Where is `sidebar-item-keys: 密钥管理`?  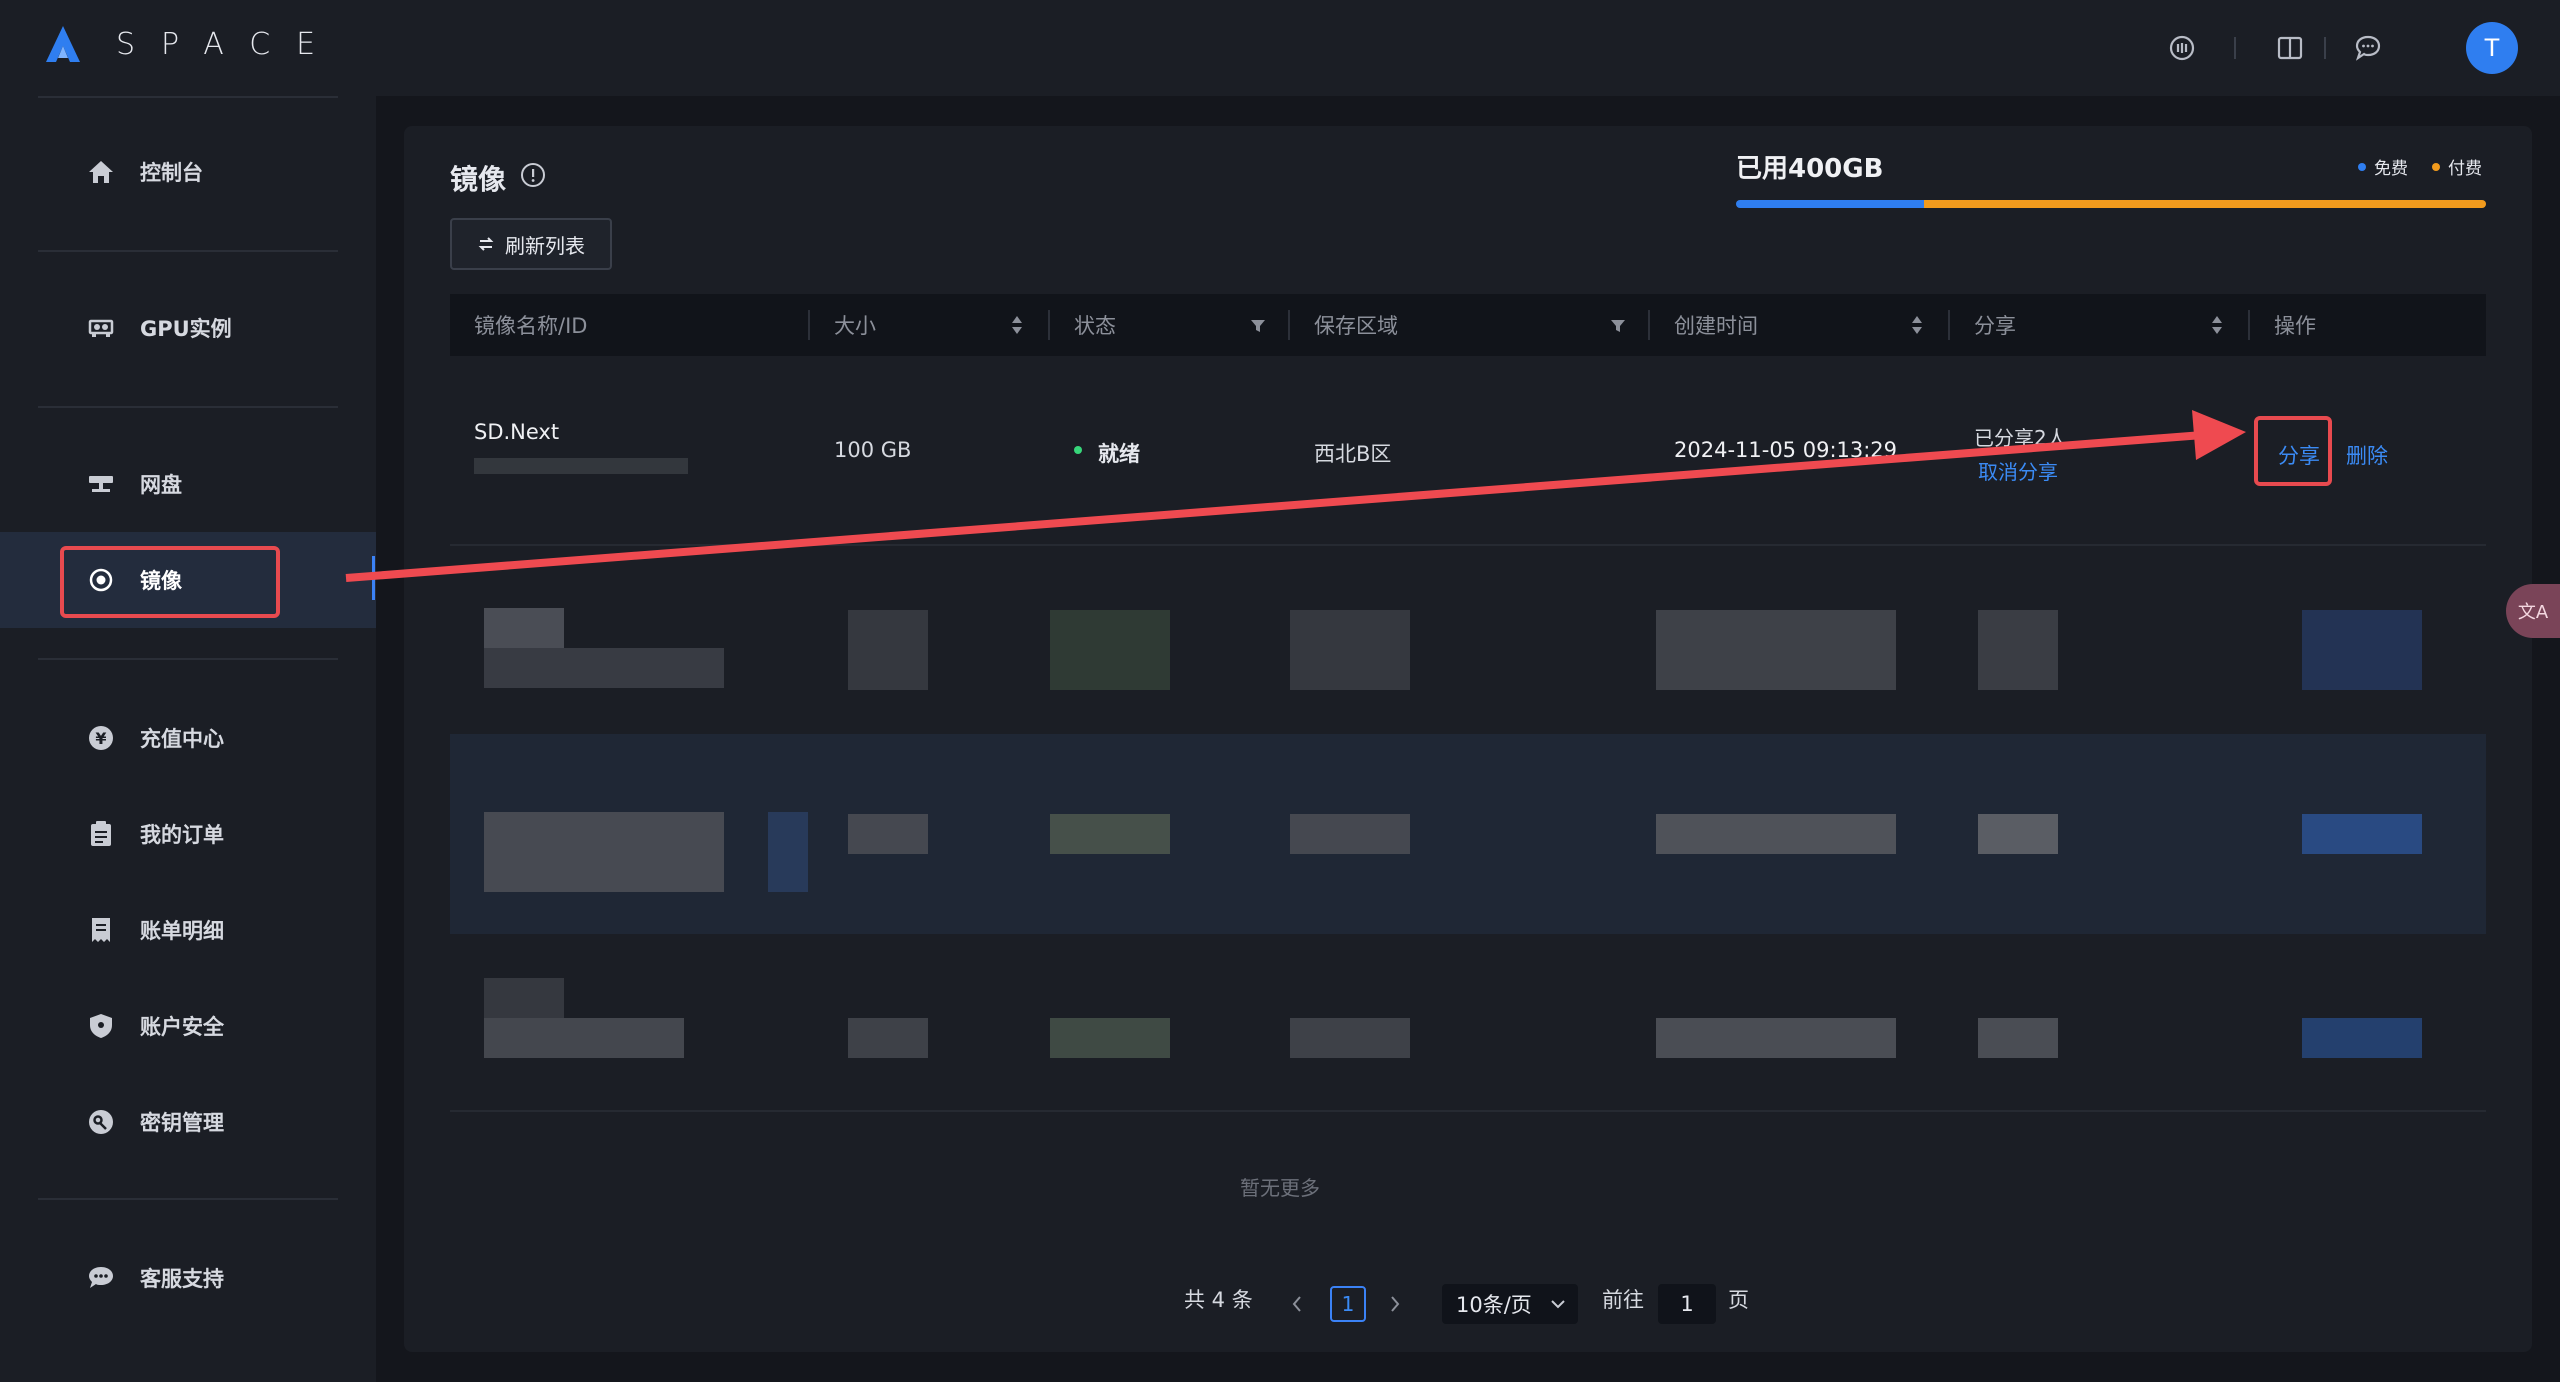
sidebar-item-keys: 密钥管理 is located at coordinates (188, 1122).